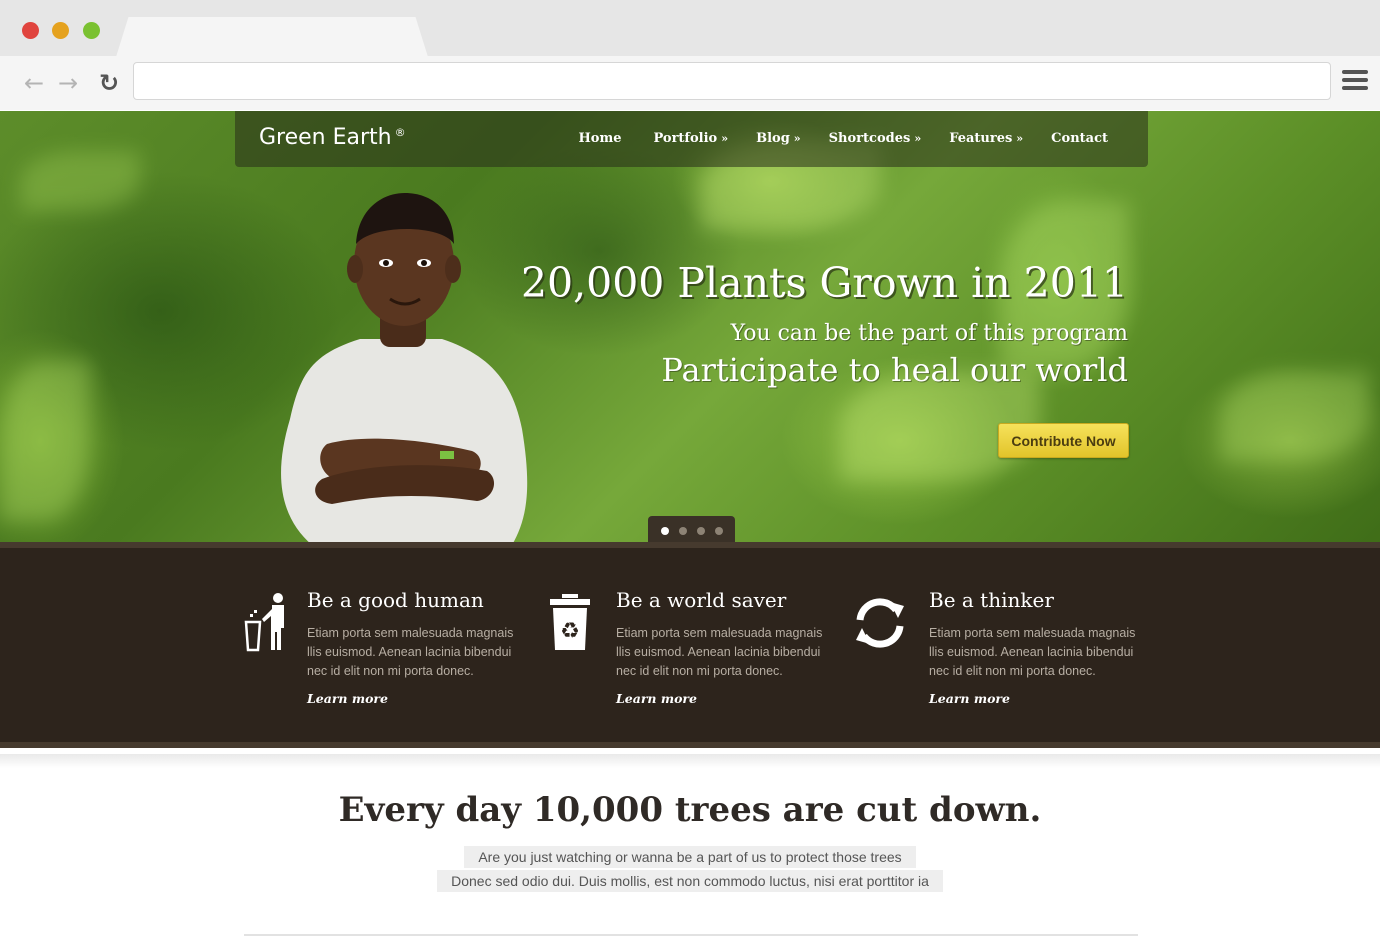  I want to click on feature-title: Be a good human, so click(395, 600).